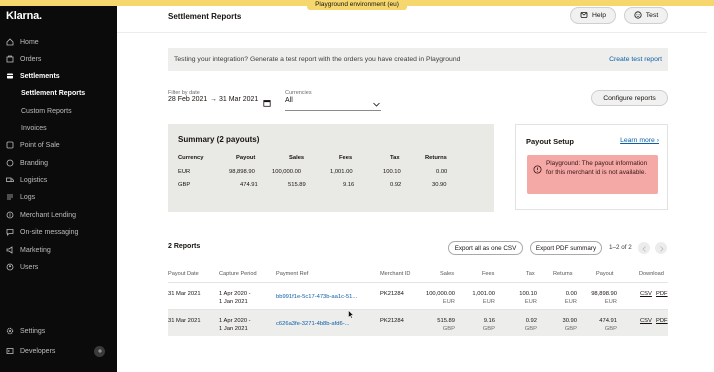 The image size is (714, 372). I want to click on summary-header-fees: Fees, so click(346, 158).